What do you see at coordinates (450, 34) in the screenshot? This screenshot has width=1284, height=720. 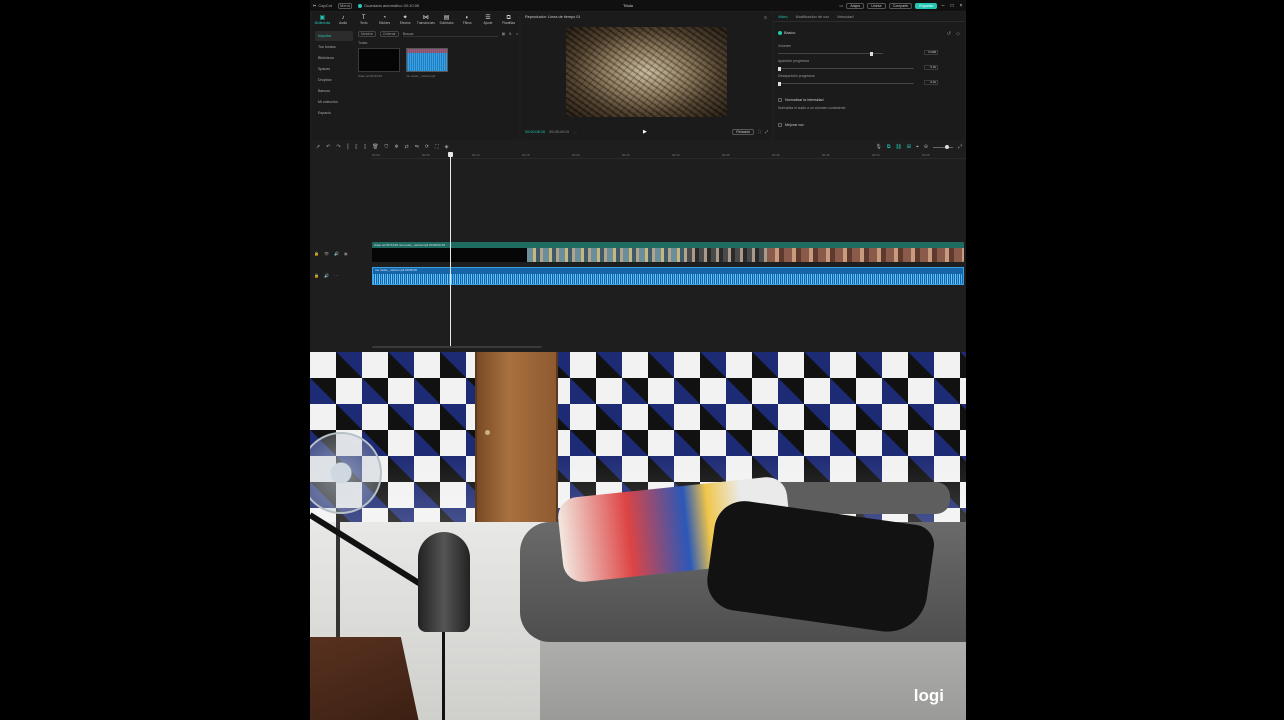 I see `media-search-input: Buscar` at bounding box center [450, 34].